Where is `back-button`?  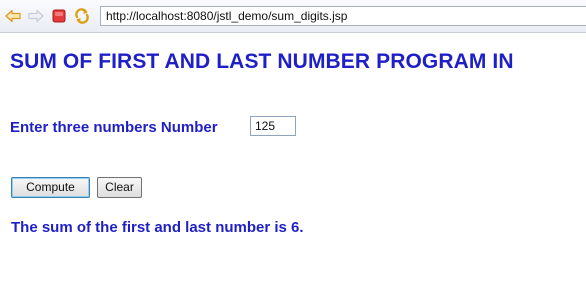 back-button is located at coordinates (13, 16).